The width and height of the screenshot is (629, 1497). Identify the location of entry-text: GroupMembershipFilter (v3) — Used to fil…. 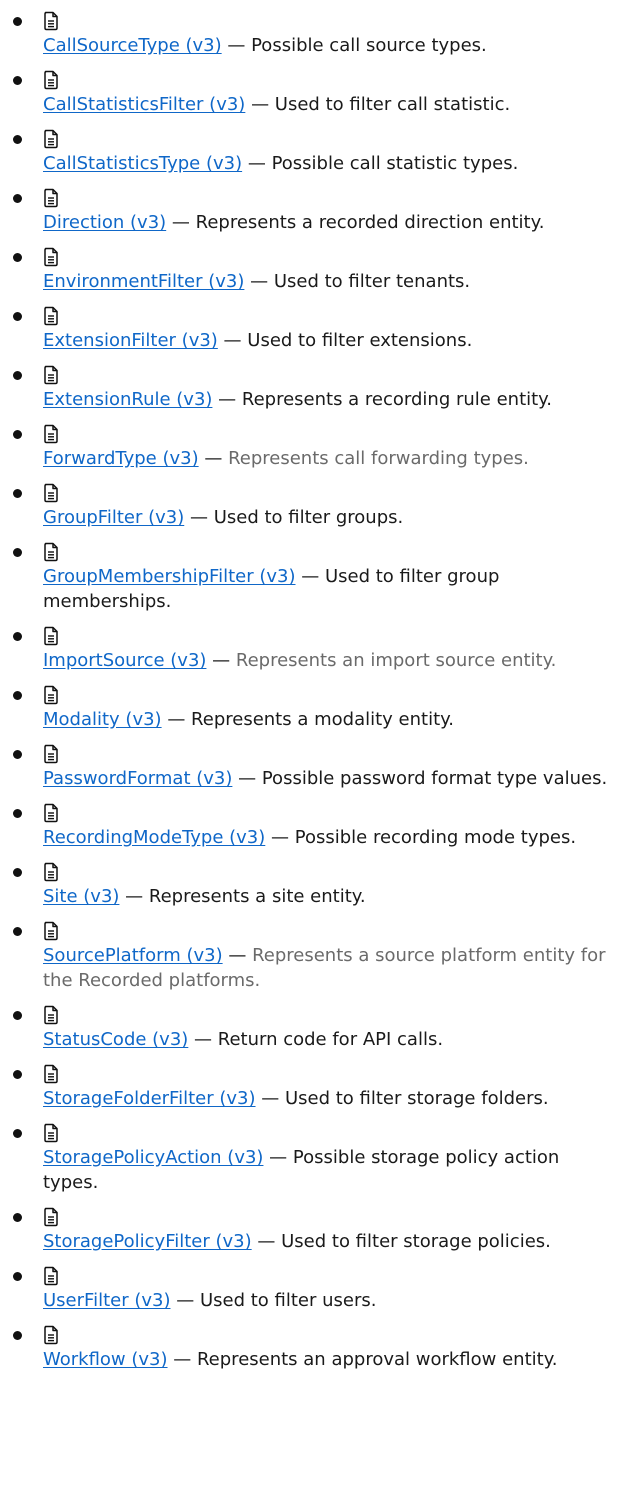
(336, 589).